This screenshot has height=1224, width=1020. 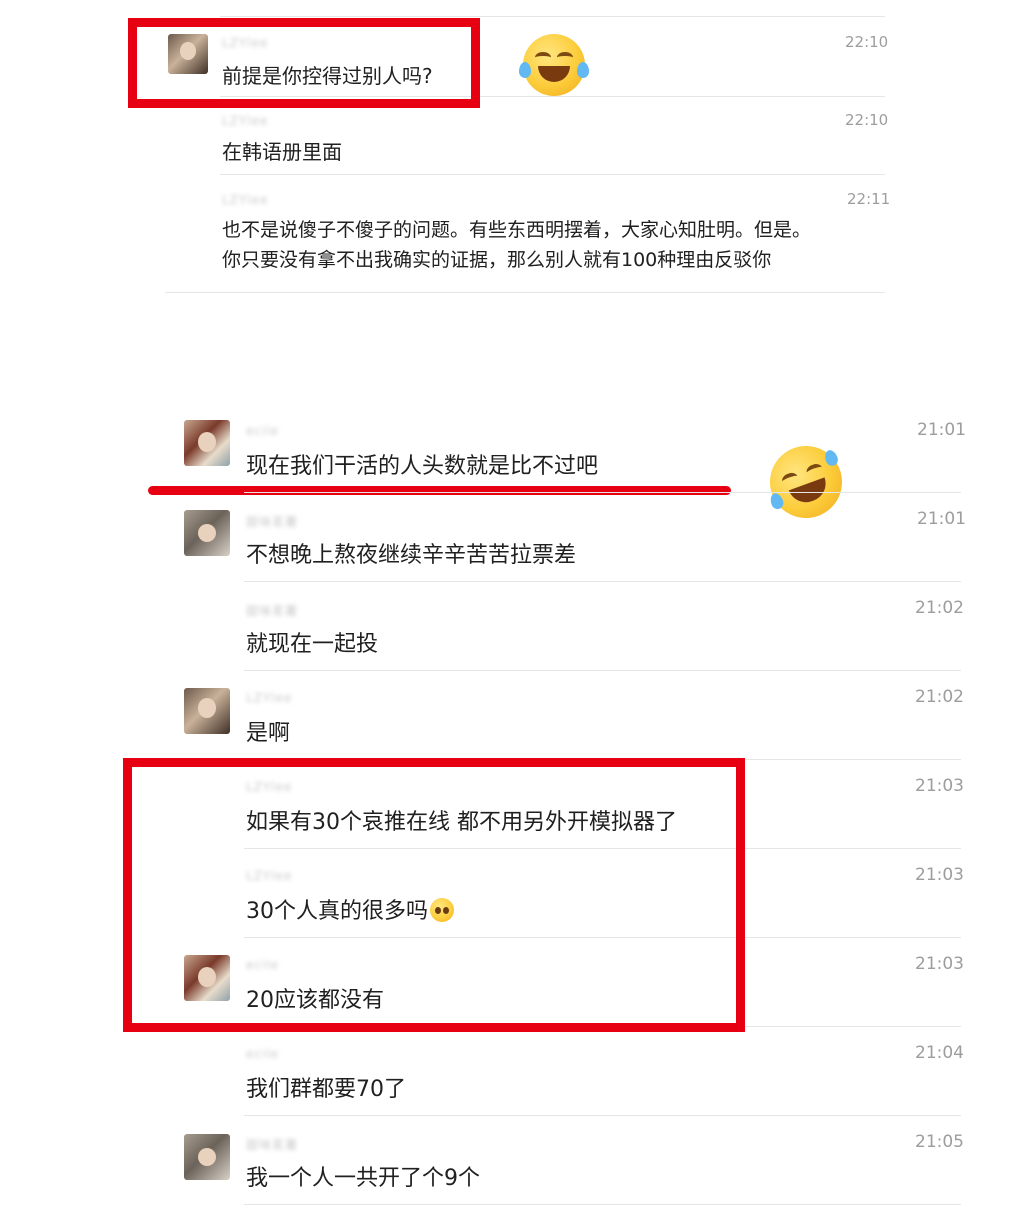 I want to click on message-text-line: 你只要没有拿不出我确实的证据，那么别人就有100种理由反驳你, so click(x=497, y=260).